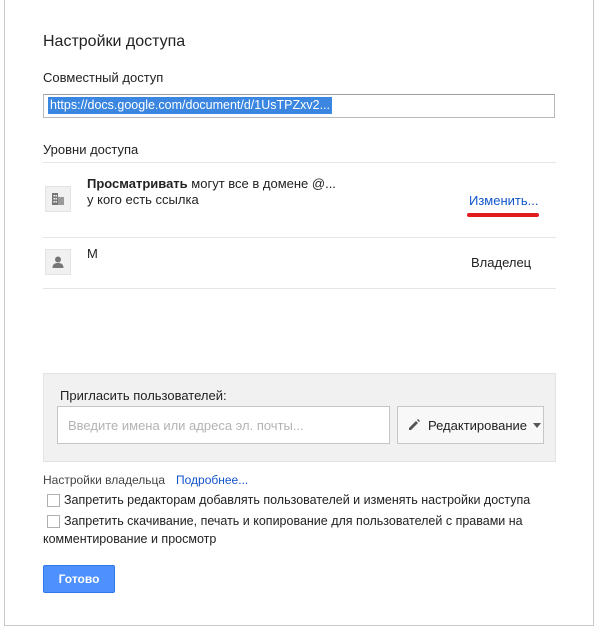 The height and width of the screenshot is (626, 597). Describe the element at coordinates (503, 215) in the screenshot. I see `red-annotation-underline` at that location.